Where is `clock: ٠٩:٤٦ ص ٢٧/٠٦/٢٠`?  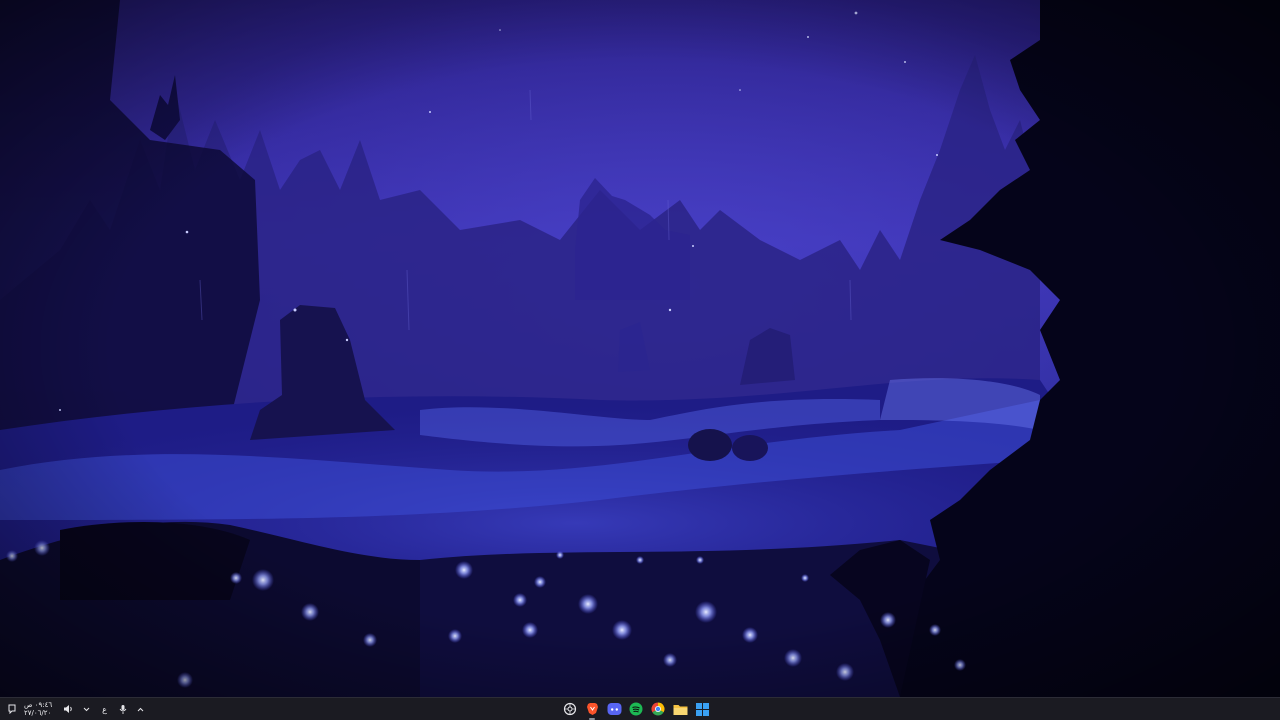 clock: ٠٩:٤٦ ص ٢٧/٠٦/٢٠ is located at coordinates (38, 709).